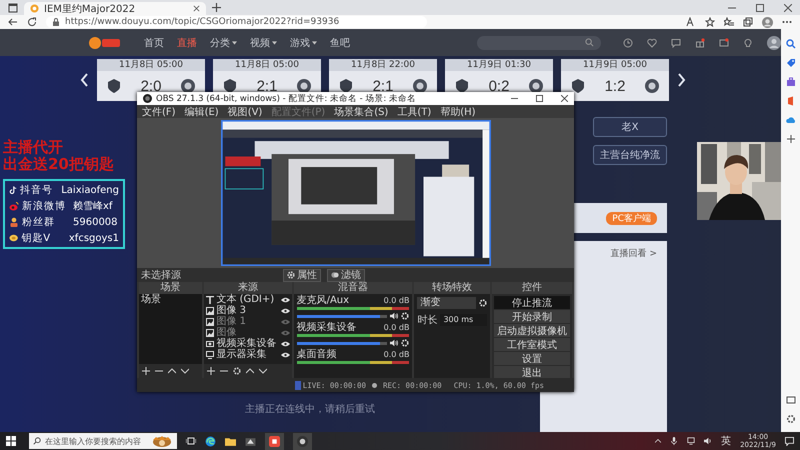 This screenshot has height=450, width=800. I want to click on match-card: 11月9日 05:00 1:2, so click(615, 80).